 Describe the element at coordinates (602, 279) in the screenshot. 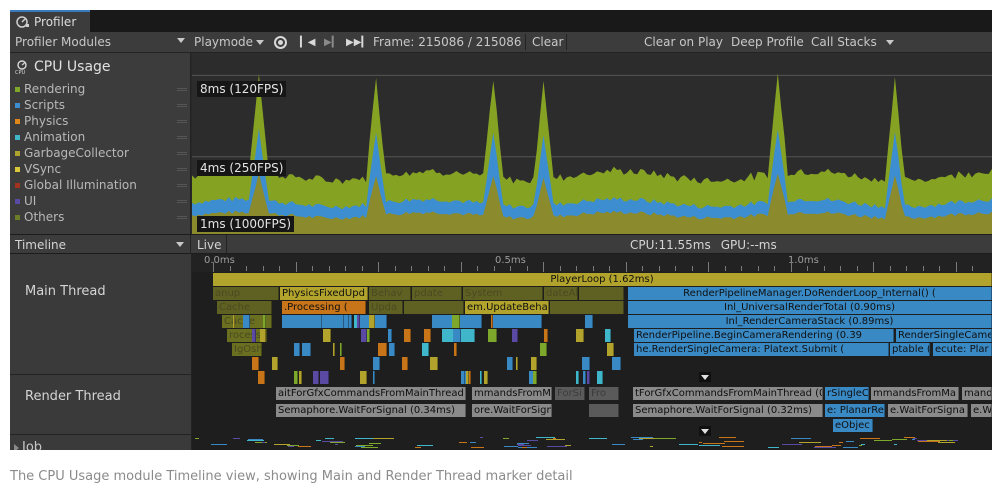

I see `marker-player-loop: PlayerLoop (1.62ms)` at that location.